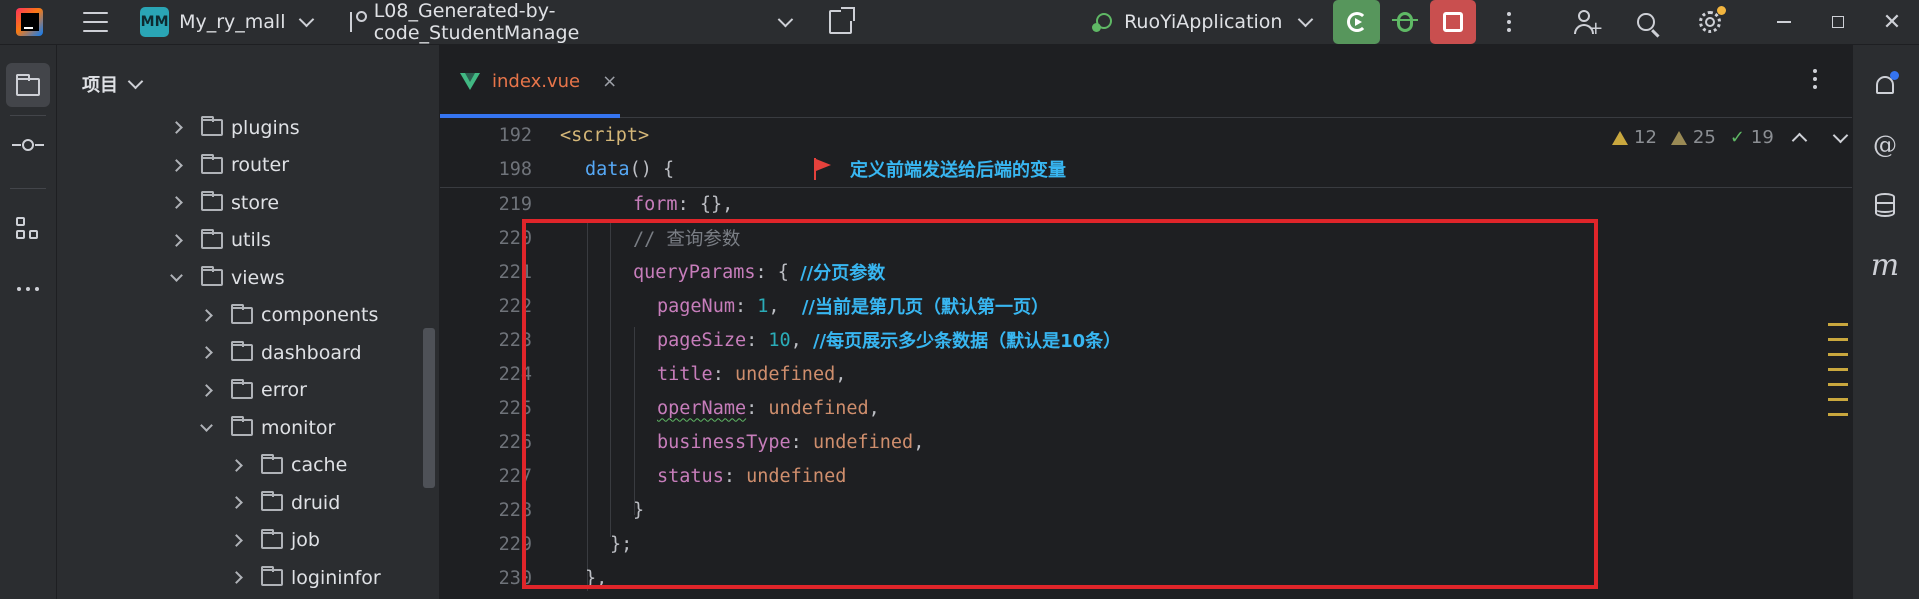  What do you see at coordinates (515, 135) in the screenshot?
I see `line-number: 192` at bounding box center [515, 135].